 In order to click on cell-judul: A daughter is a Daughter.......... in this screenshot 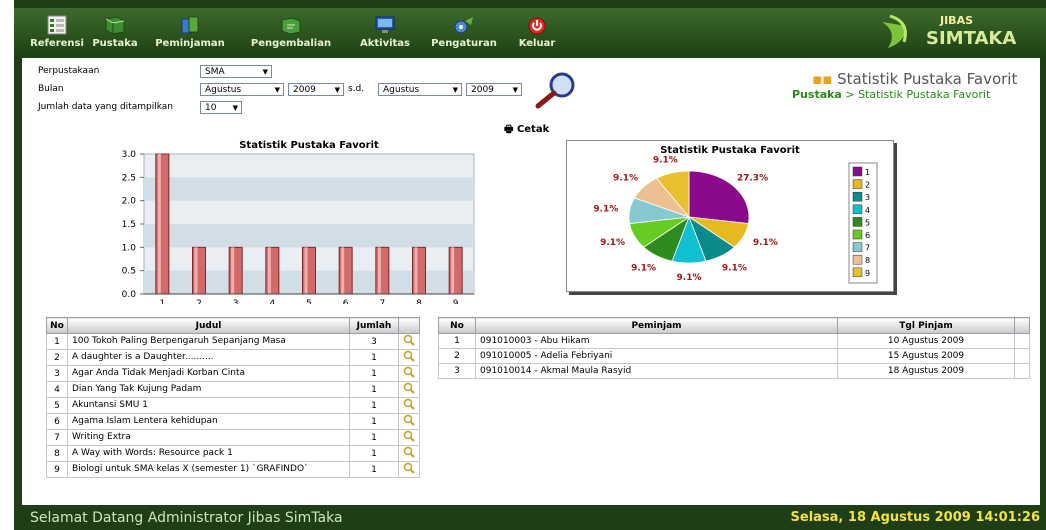, I will do `click(208, 357)`.